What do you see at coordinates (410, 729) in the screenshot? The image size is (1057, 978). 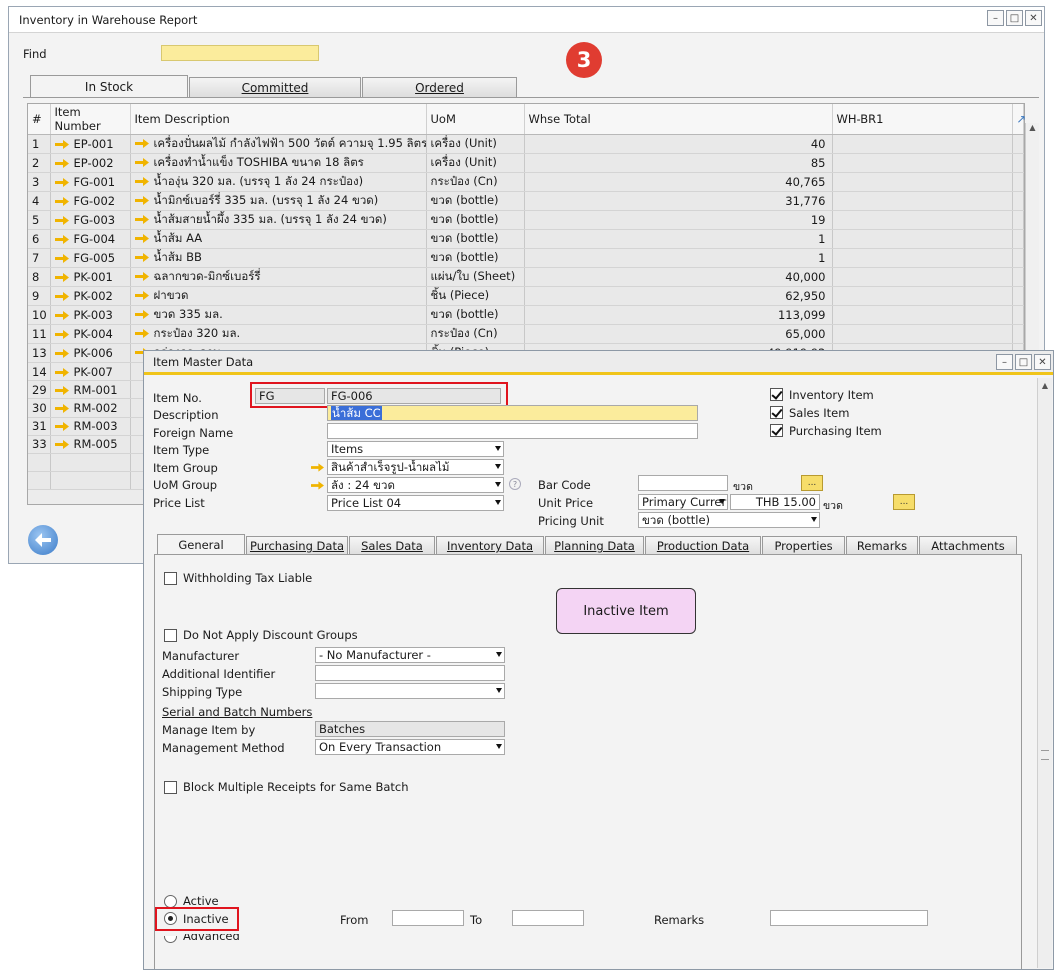 I see `manage-item-by-field: Batches` at bounding box center [410, 729].